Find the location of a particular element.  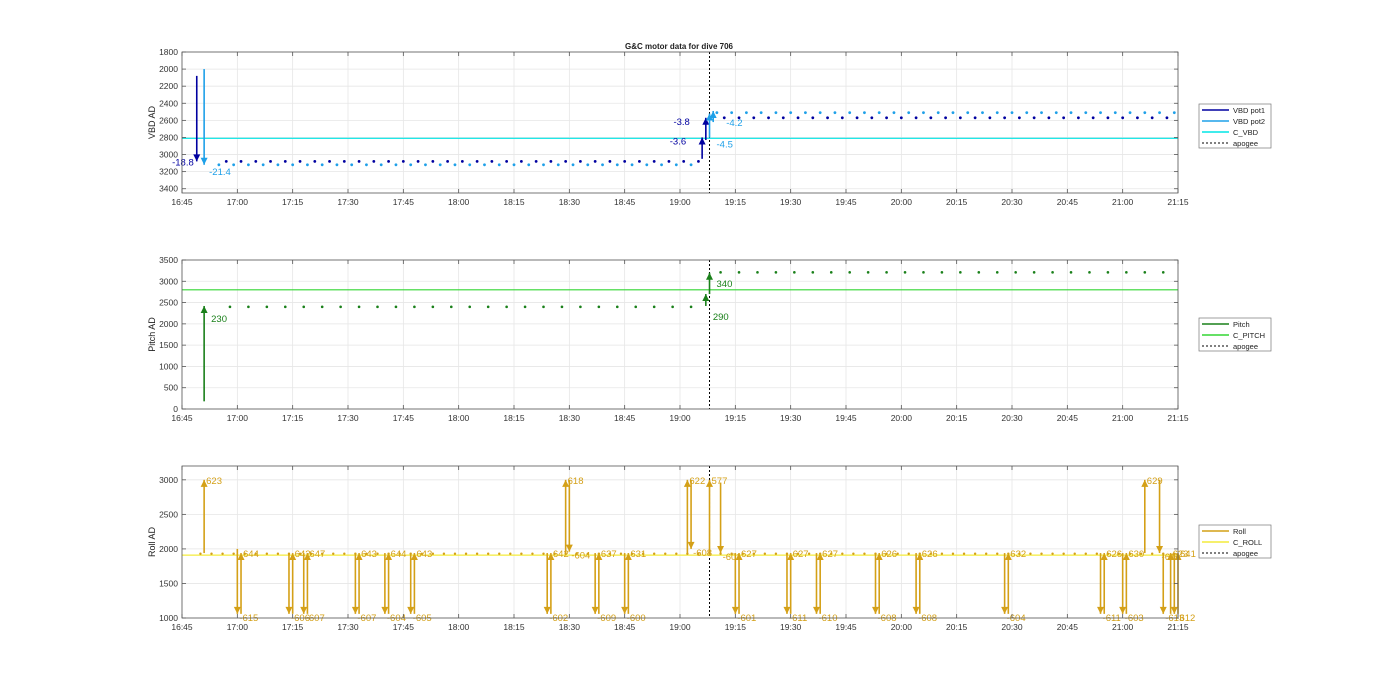

legend-entry: Roll is located at coordinates (1239, 531).